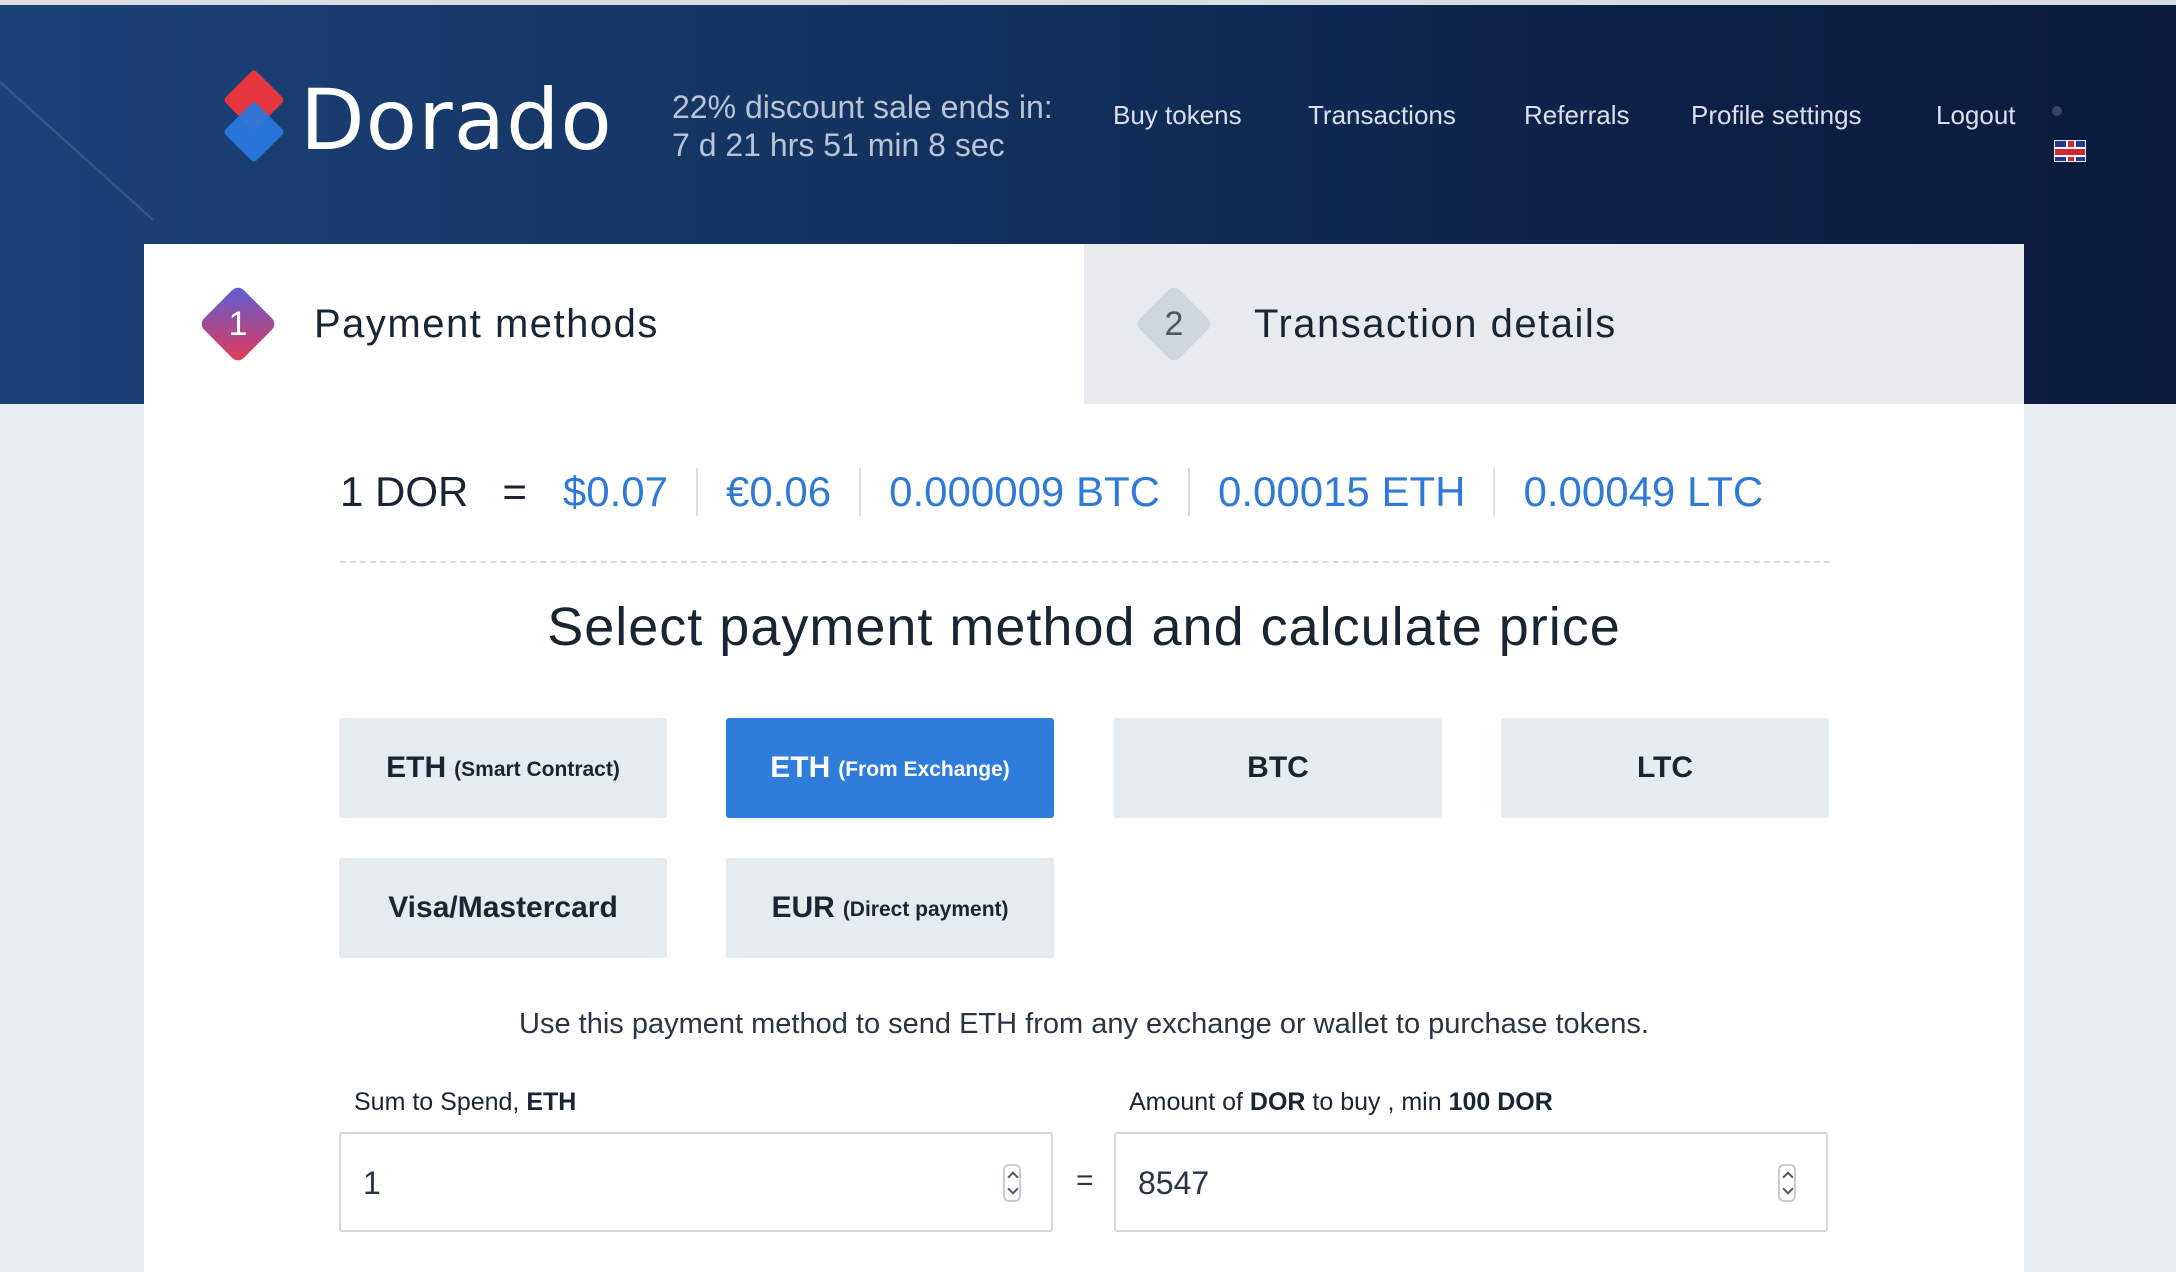 The width and height of the screenshot is (2176, 1272). What do you see at coordinates (456, 120) in the screenshot?
I see `logo-text: Dorado` at bounding box center [456, 120].